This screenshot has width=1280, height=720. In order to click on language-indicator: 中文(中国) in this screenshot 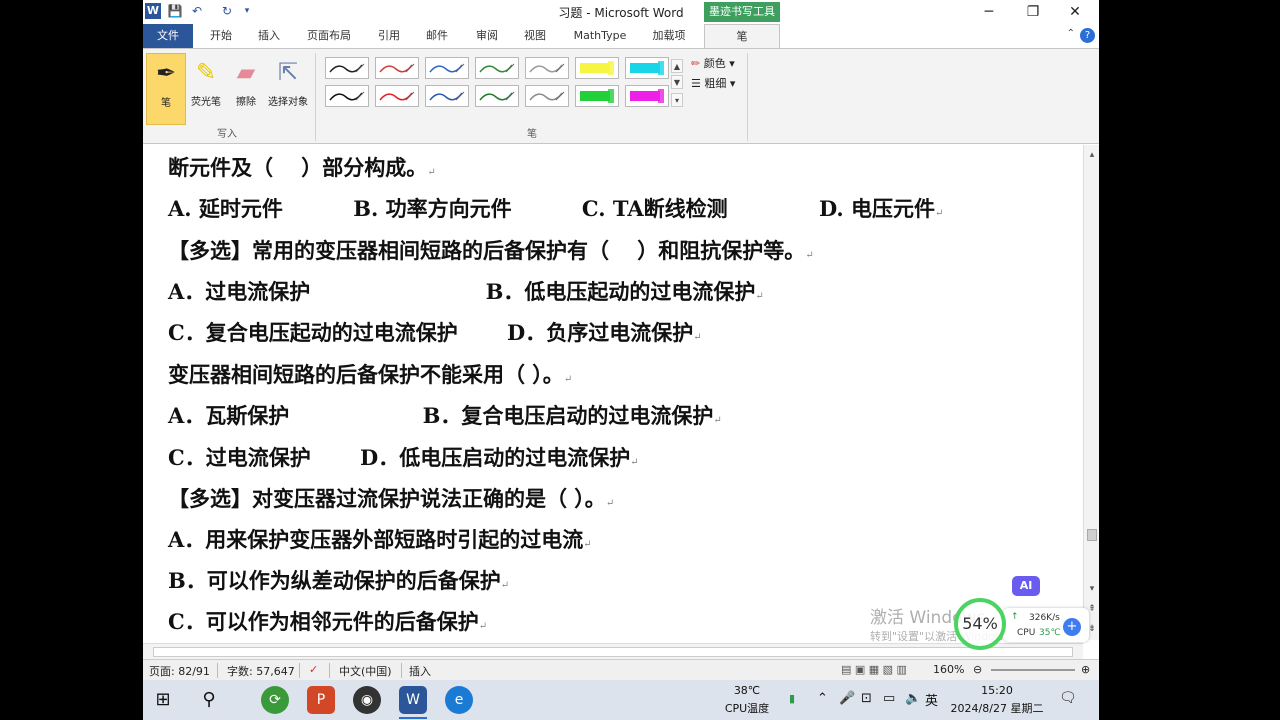, I will do `click(365, 671)`.